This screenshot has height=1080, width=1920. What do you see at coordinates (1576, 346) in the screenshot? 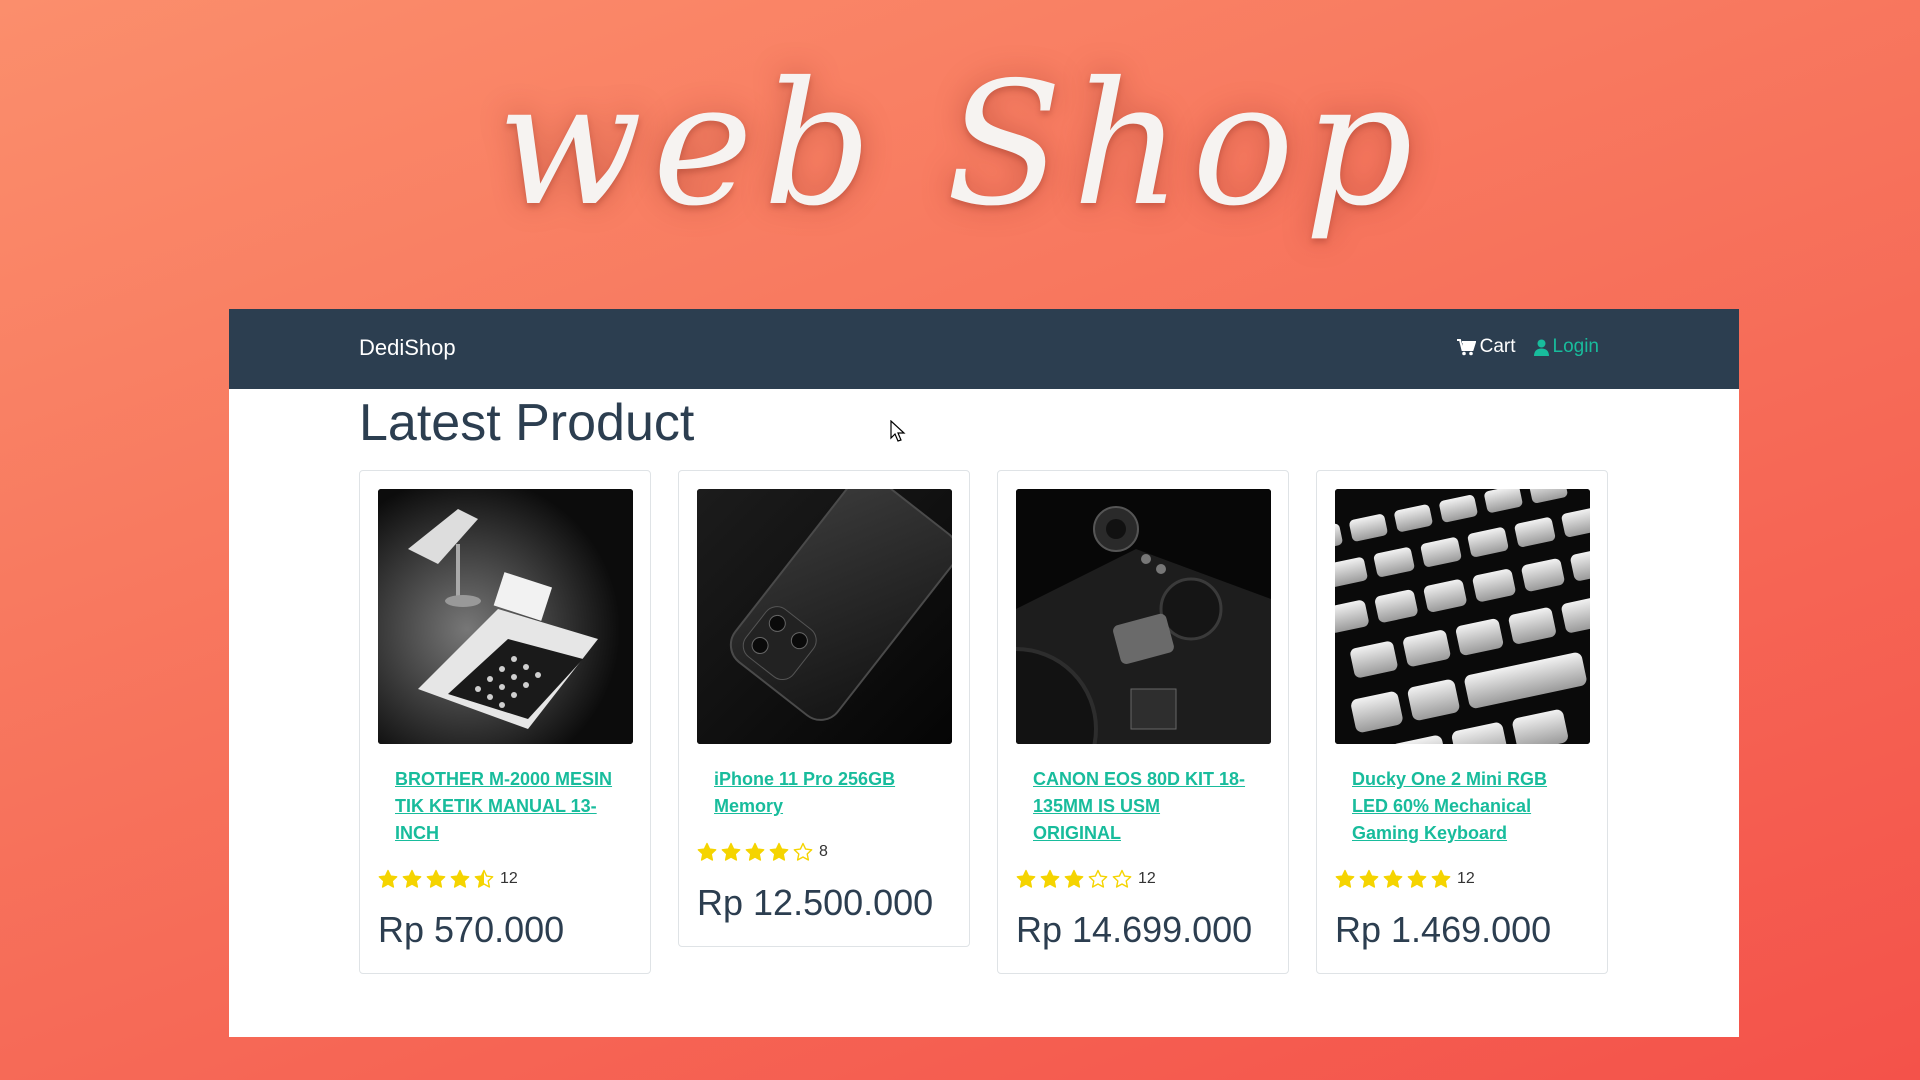
I see `login-label: Login` at bounding box center [1576, 346].